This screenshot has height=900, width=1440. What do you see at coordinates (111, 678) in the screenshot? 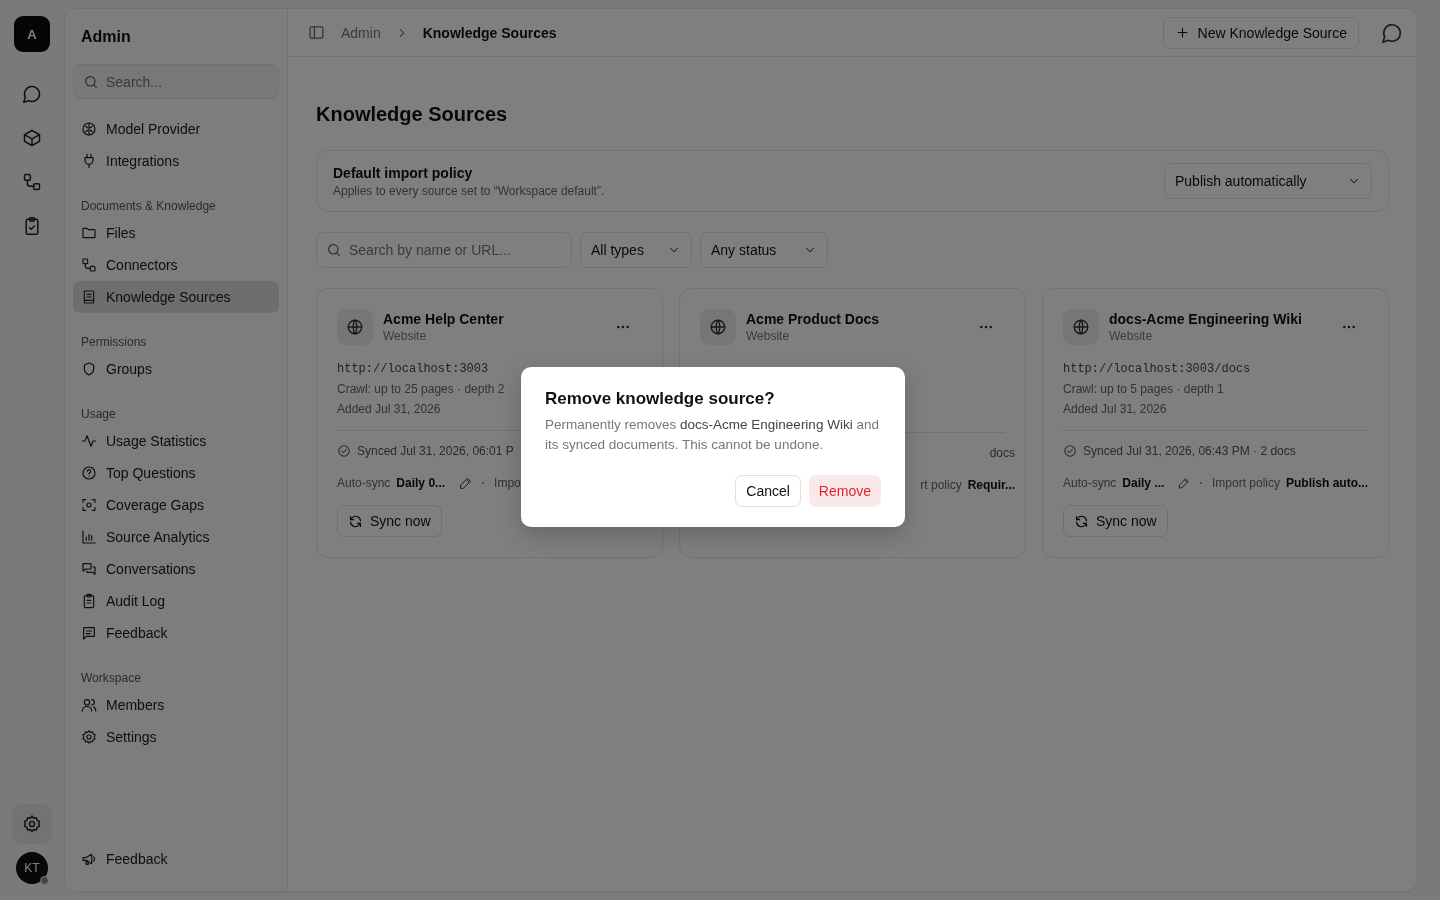
I see `section-heading: Workspace` at bounding box center [111, 678].